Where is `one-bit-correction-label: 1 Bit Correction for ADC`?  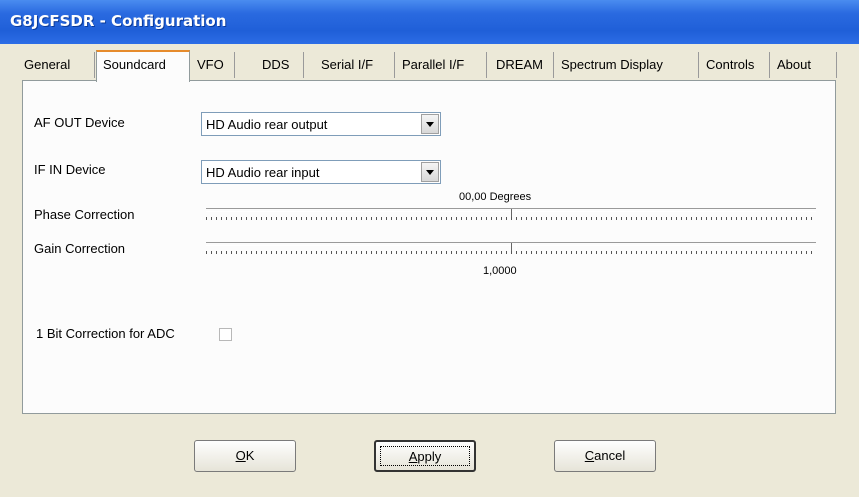 one-bit-correction-label: 1 Bit Correction for ADC is located at coordinates (105, 333).